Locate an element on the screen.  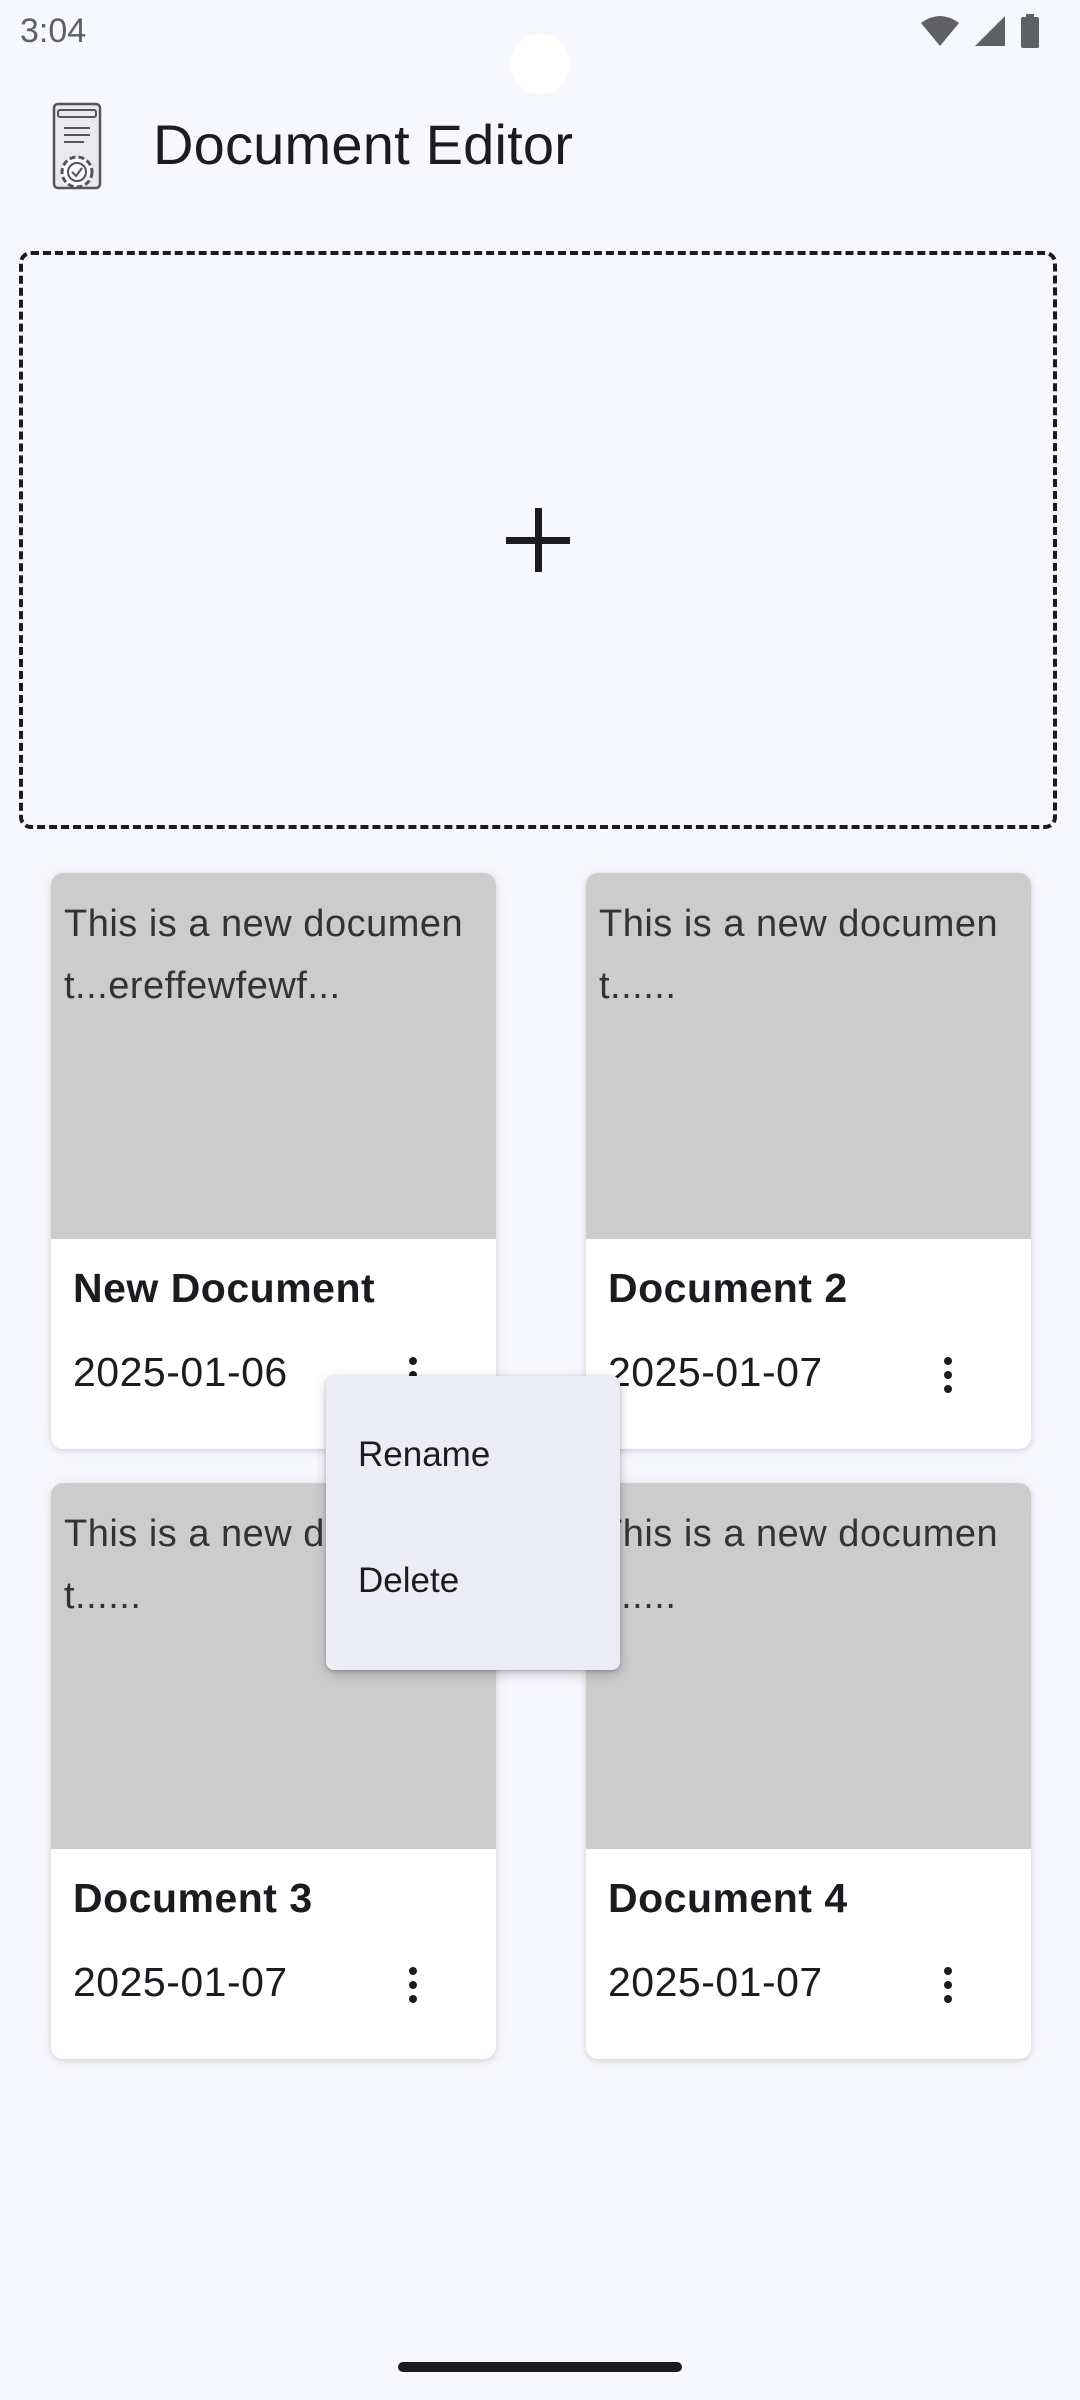
signal-icon is located at coordinates (990, 31).